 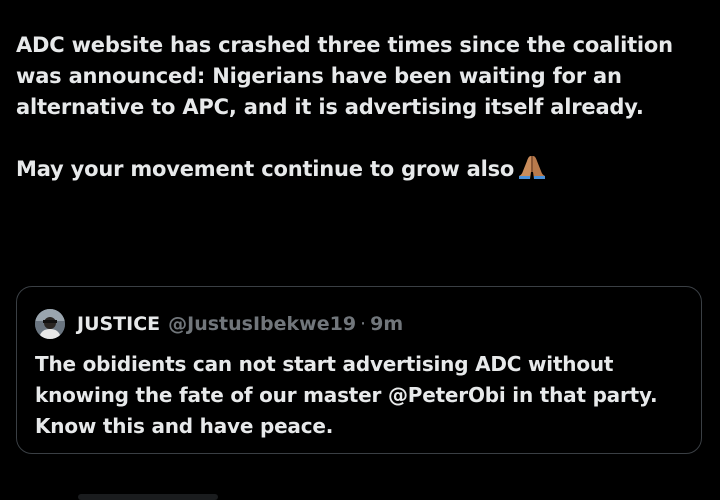 I want to click on next-post-preview, so click(x=360, y=493).